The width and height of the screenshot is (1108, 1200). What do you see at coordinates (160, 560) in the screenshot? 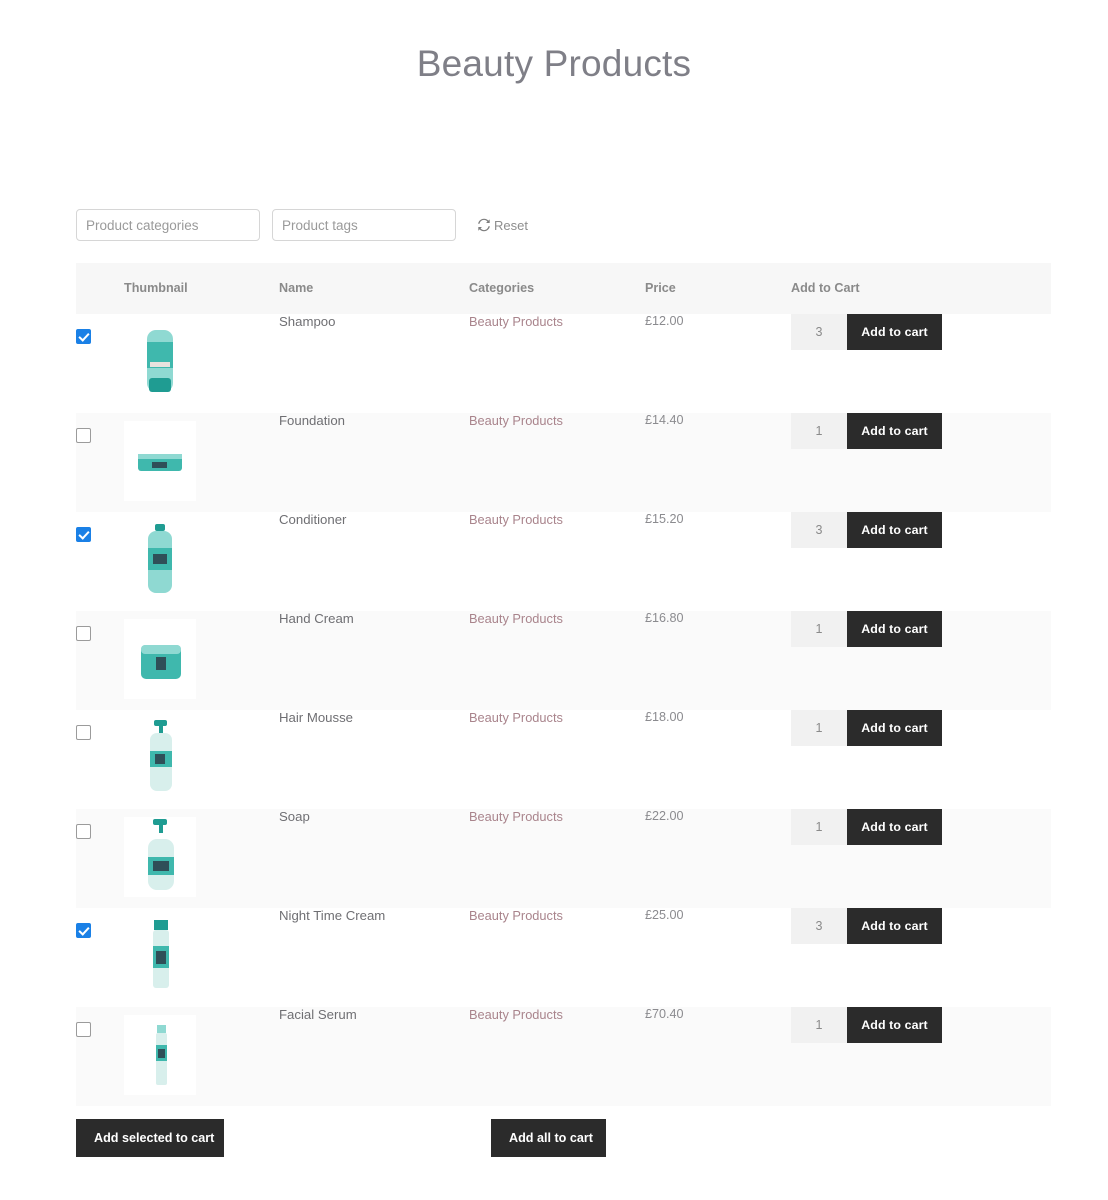
I see `conditioner-bottle-thumbnail` at bounding box center [160, 560].